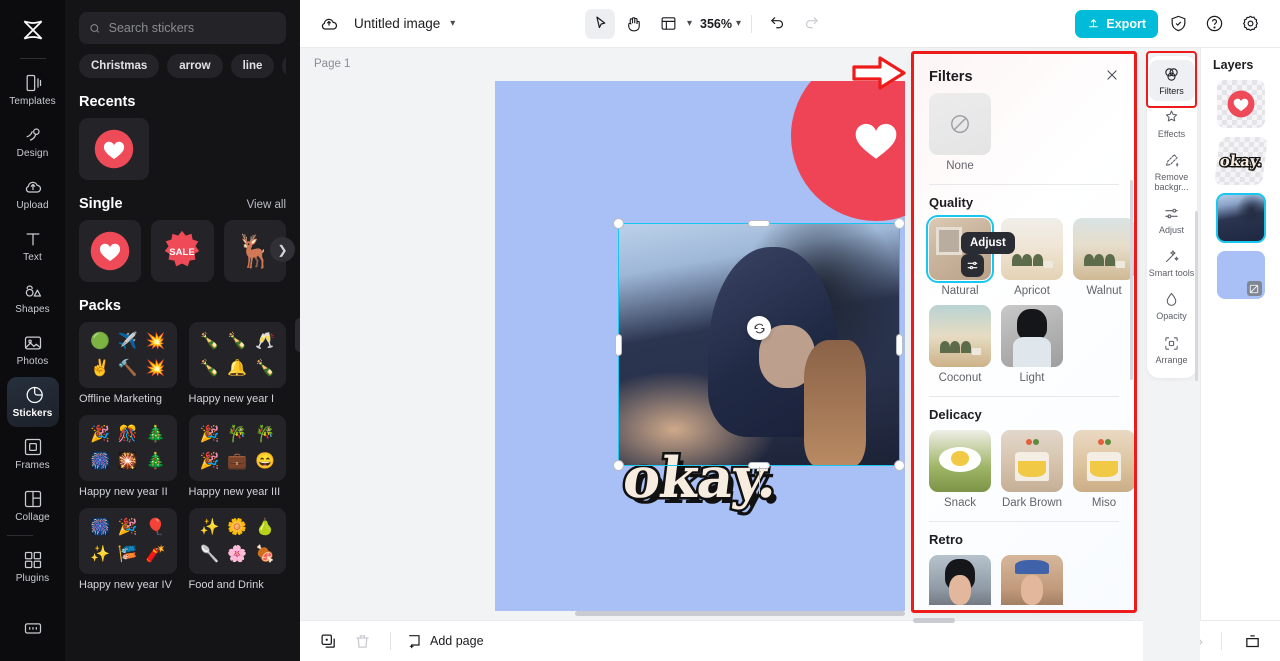 The height and width of the screenshot is (661, 1280). What do you see at coordinates (1240, 275) in the screenshot?
I see `layer-item-background` at bounding box center [1240, 275].